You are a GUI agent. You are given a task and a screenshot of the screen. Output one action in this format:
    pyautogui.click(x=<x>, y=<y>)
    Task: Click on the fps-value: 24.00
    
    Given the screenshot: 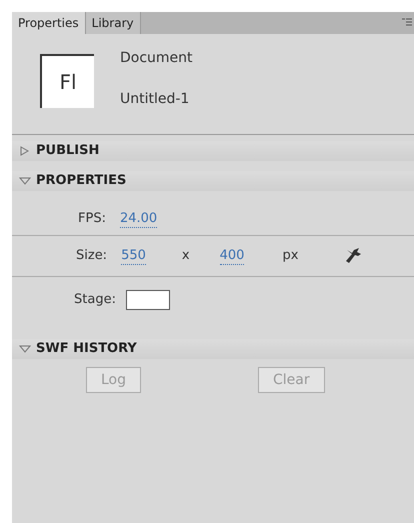 What is the action you would take?
    pyautogui.click(x=139, y=219)
    